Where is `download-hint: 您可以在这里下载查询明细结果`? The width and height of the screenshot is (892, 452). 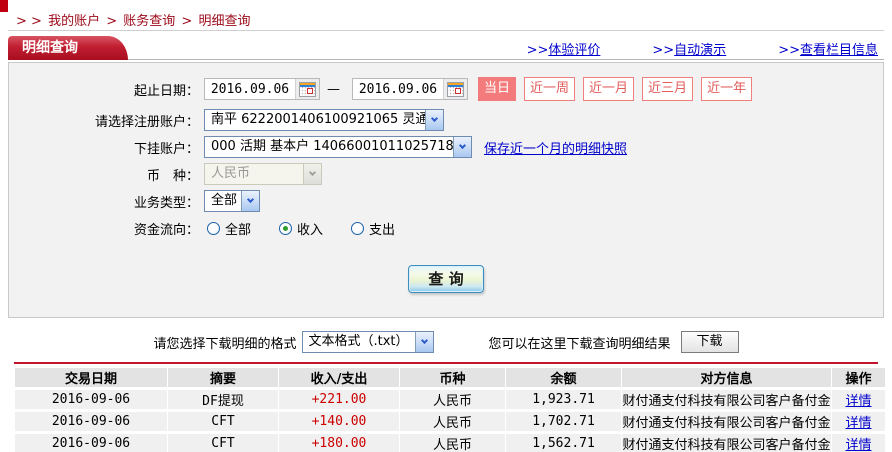
download-hint: 您可以在这里下载查询明细结果 is located at coordinates (579, 344).